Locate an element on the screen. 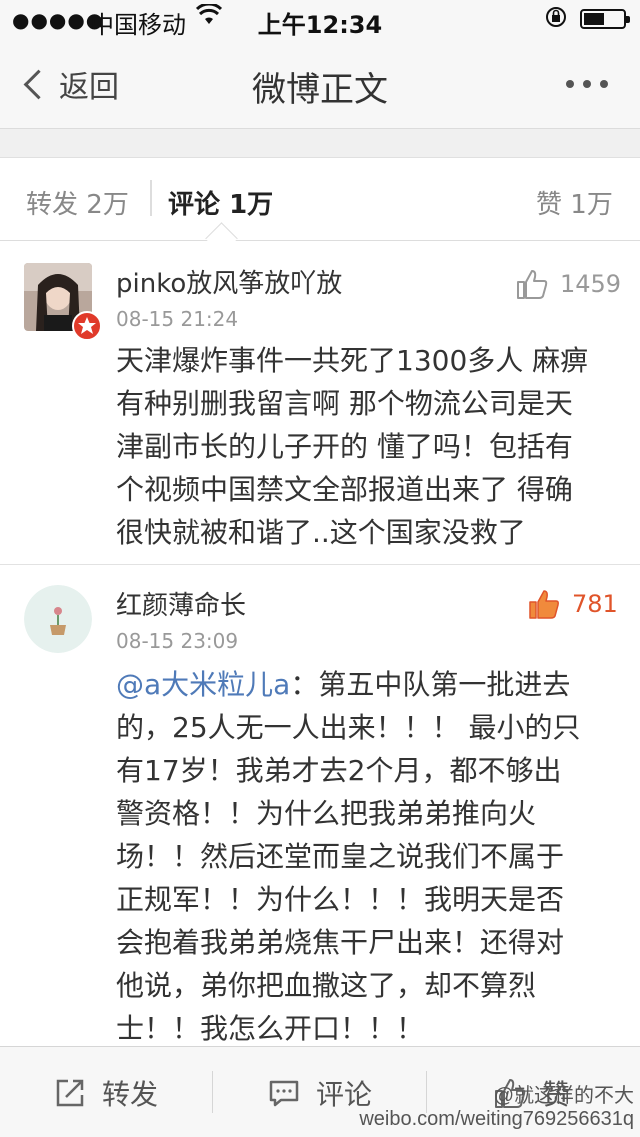 The height and width of the screenshot is (1137, 640). tab-comment-label: 评论 is located at coordinates (194, 205).